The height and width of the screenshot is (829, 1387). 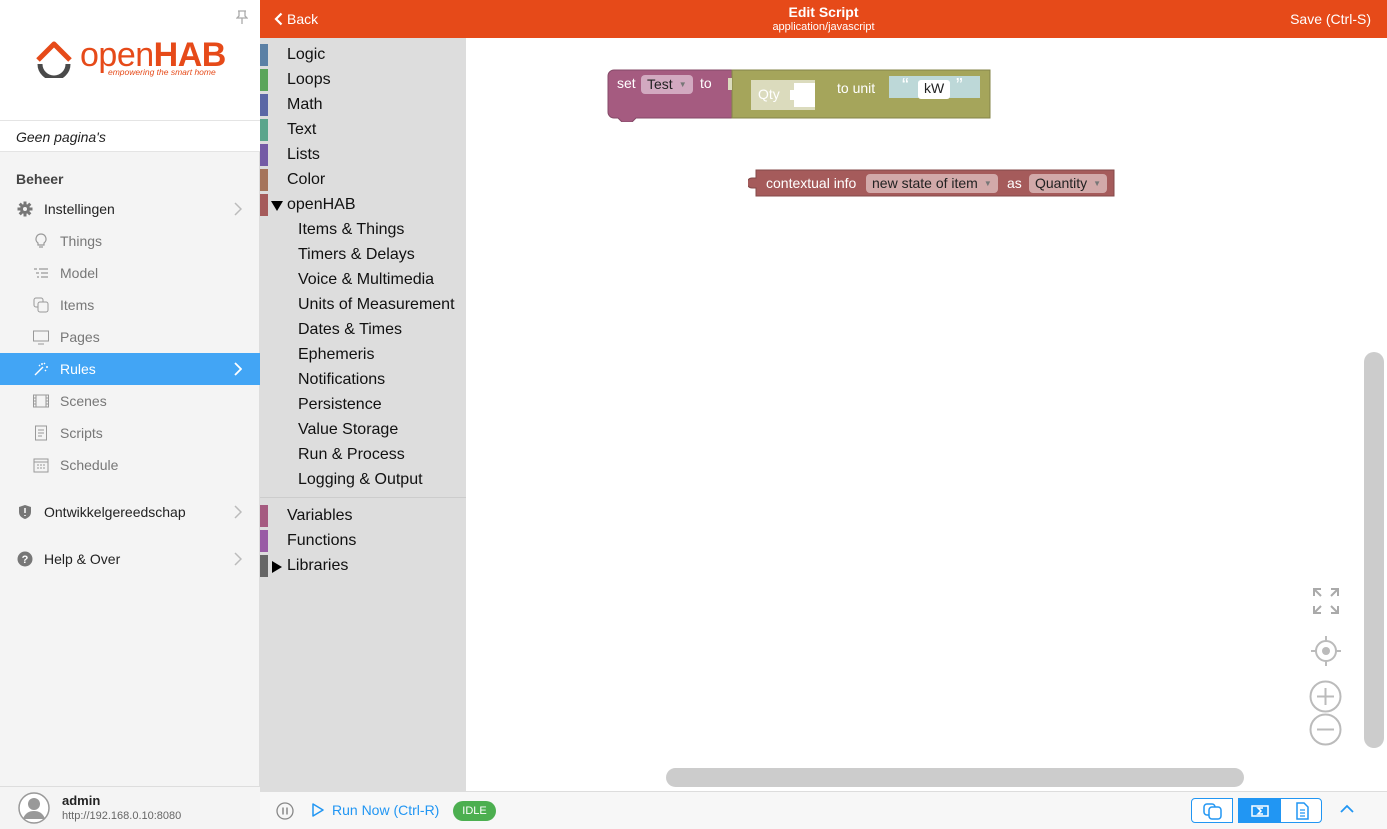 What do you see at coordinates (130, 559) in the screenshot?
I see `sidebar-item-help: ? Help & Over` at bounding box center [130, 559].